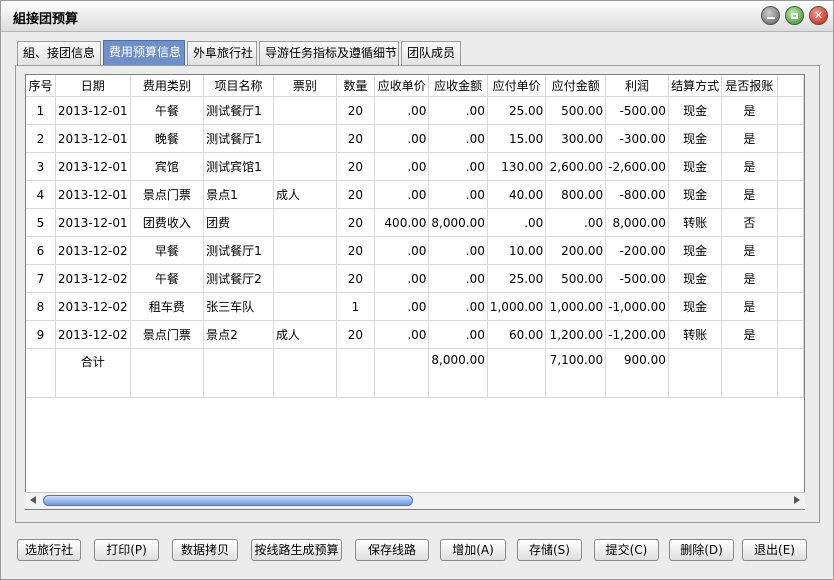  I want to click on generate-budget-button: 按线路生成预算, so click(296, 550).